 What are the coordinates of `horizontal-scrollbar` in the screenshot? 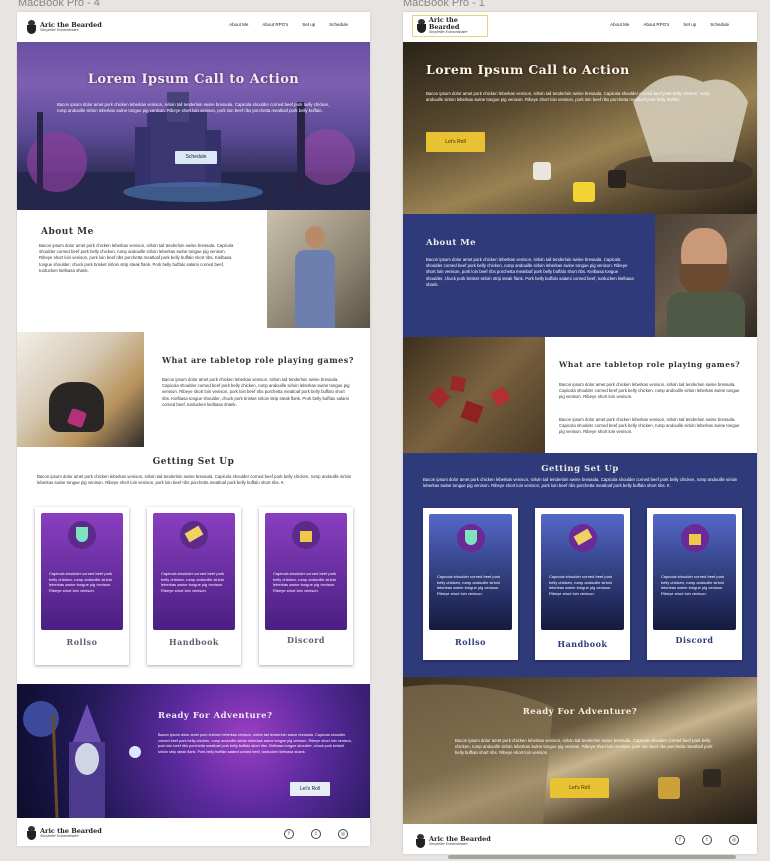 It's located at (592, 857).